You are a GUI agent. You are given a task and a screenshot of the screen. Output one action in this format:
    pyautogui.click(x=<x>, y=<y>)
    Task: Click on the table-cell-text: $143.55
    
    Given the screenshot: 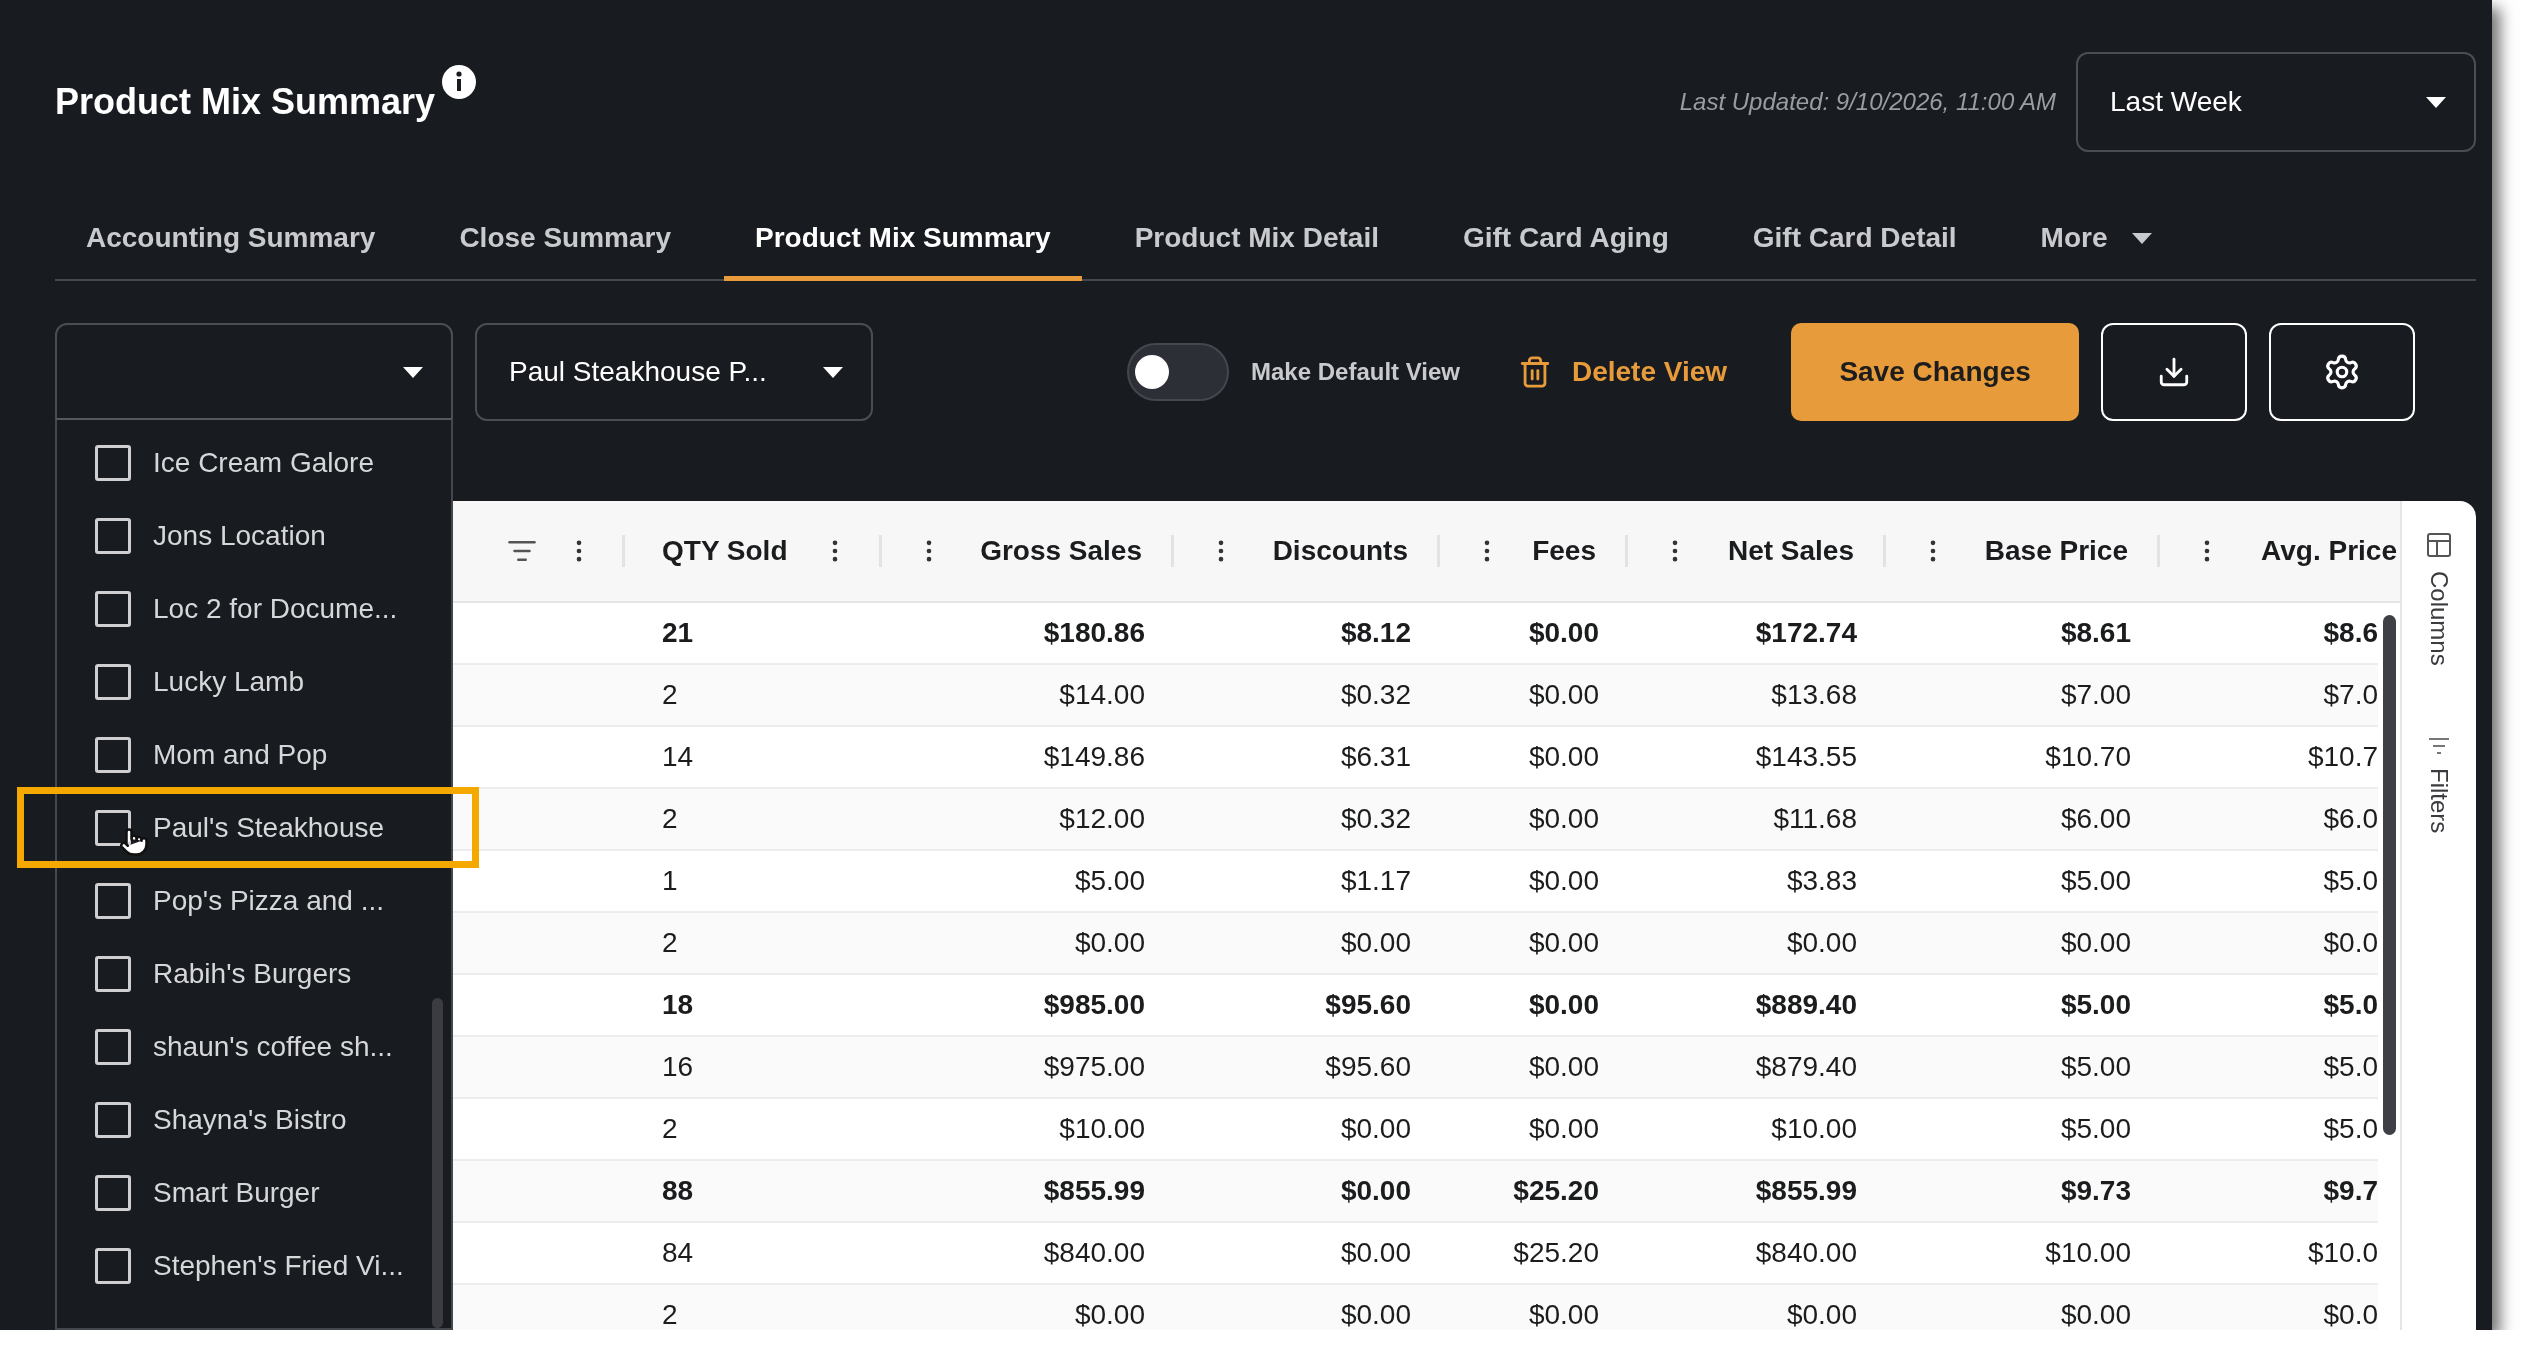 What is the action you would take?
    pyautogui.click(x=1806, y=757)
    